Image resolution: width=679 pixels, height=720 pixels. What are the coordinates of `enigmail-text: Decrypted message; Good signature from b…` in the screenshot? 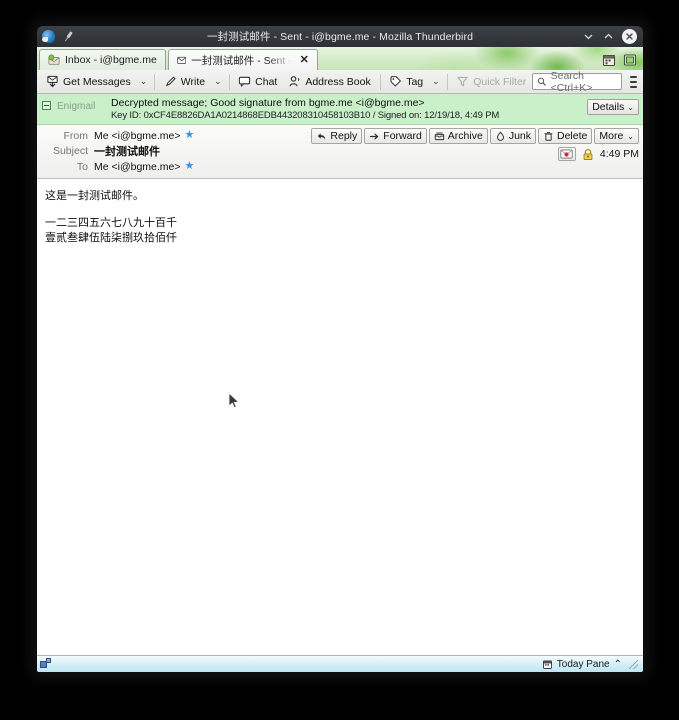 It's located at (346, 109).